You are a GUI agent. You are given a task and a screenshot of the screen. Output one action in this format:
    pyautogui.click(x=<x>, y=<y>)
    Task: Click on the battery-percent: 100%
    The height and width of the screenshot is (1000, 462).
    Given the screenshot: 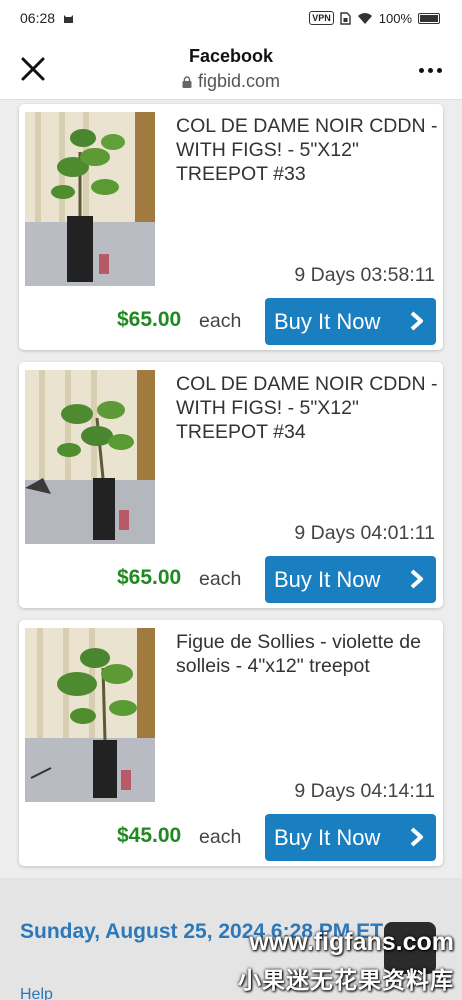 What is the action you would take?
    pyautogui.click(x=395, y=18)
    